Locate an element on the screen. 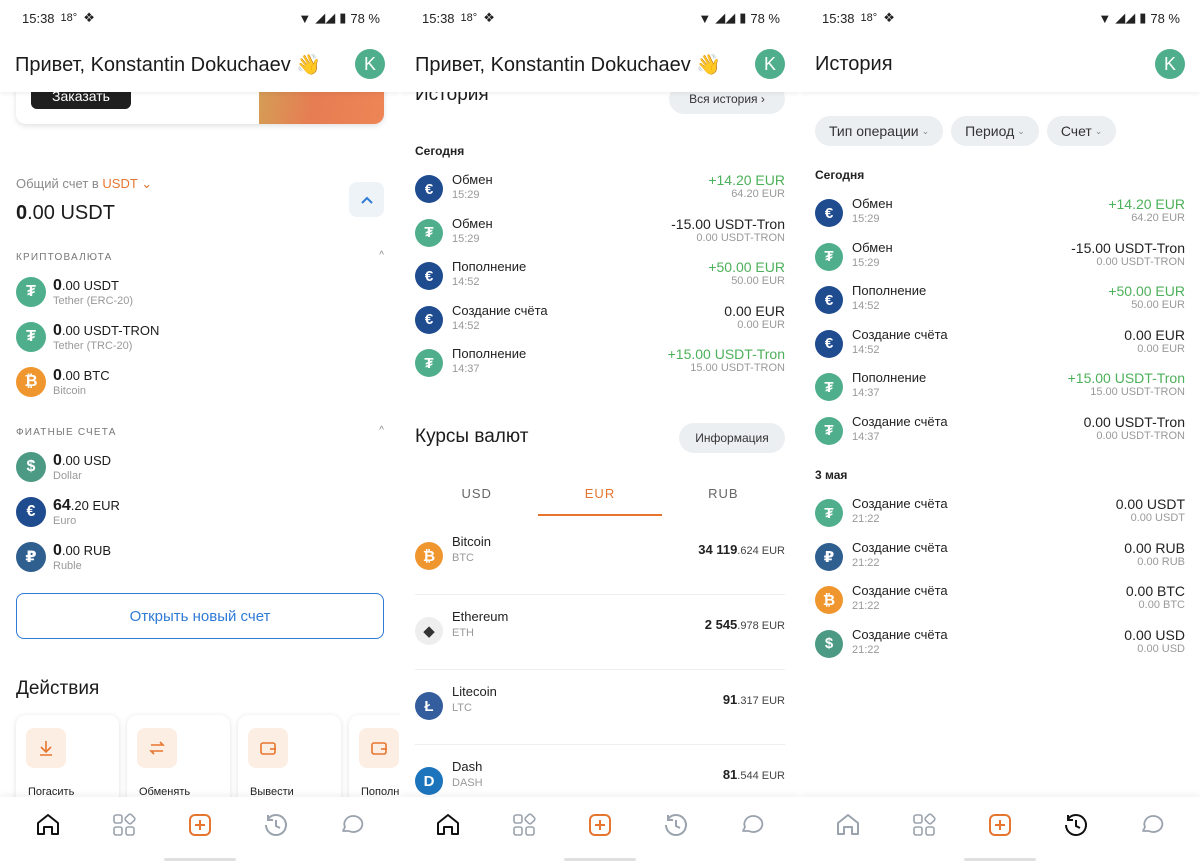 The image size is (1200, 867). transaction-time: 14:37 is located at coordinates (466, 369).